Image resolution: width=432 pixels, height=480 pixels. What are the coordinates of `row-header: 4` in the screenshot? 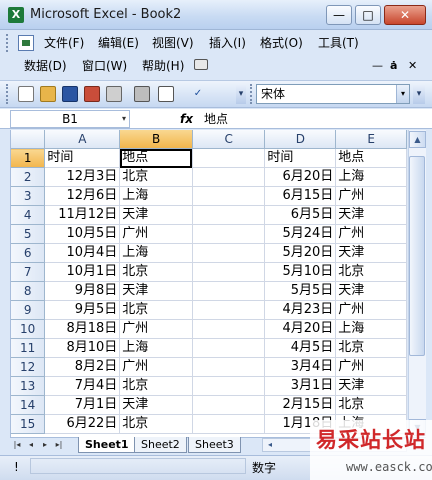 It's located at (28, 215).